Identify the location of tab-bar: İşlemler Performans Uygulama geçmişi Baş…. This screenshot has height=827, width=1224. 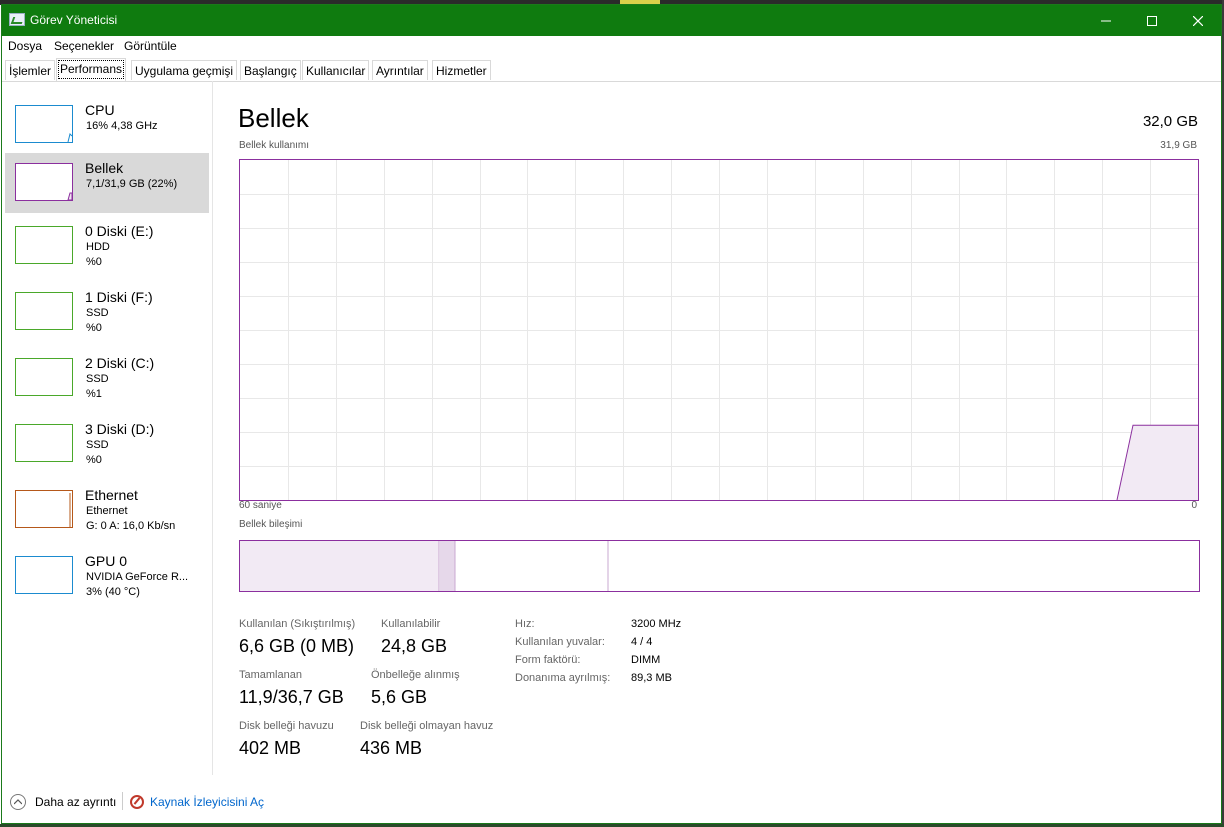
(611, 69).